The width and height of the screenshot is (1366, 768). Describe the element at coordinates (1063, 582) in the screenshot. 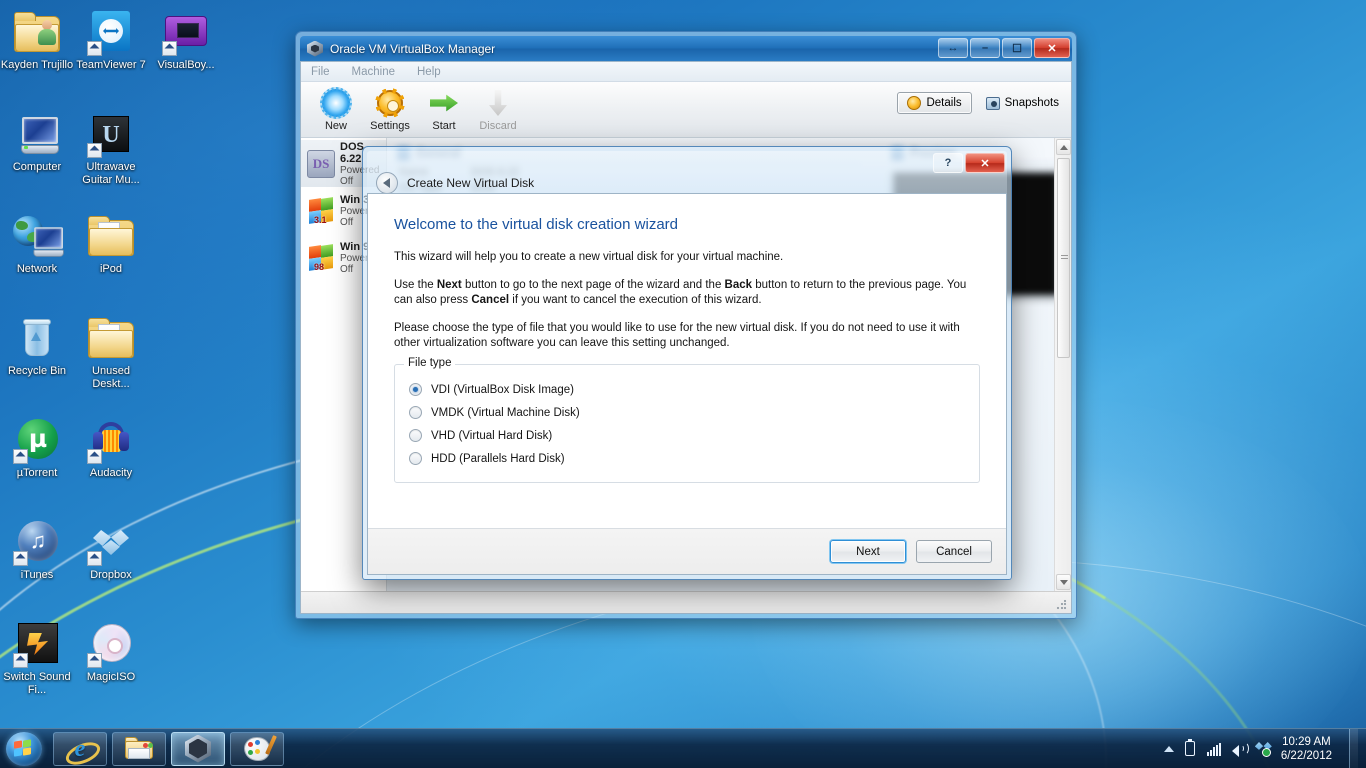

I see `scroll-down-button` at that location.